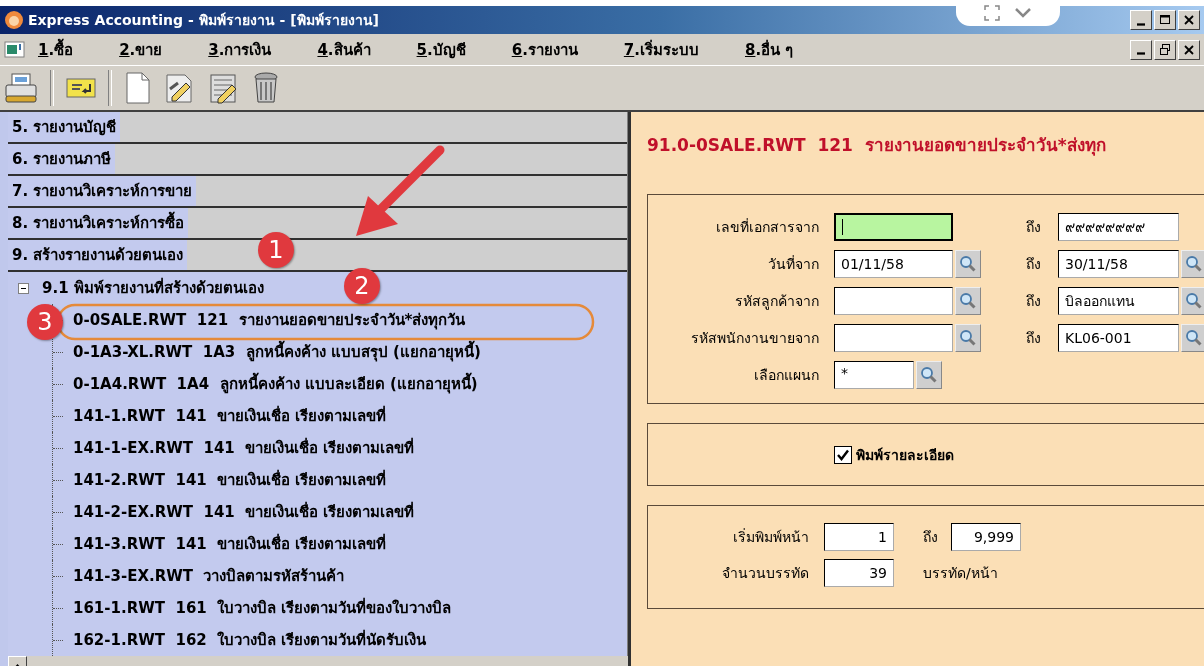  Describe the element at coordinates (244, 512) in the screenshot. I see `report-item: 141-2-EX.RWT 141 ขายเงินเชื่อ เรียงตามเลขที่` at that location.